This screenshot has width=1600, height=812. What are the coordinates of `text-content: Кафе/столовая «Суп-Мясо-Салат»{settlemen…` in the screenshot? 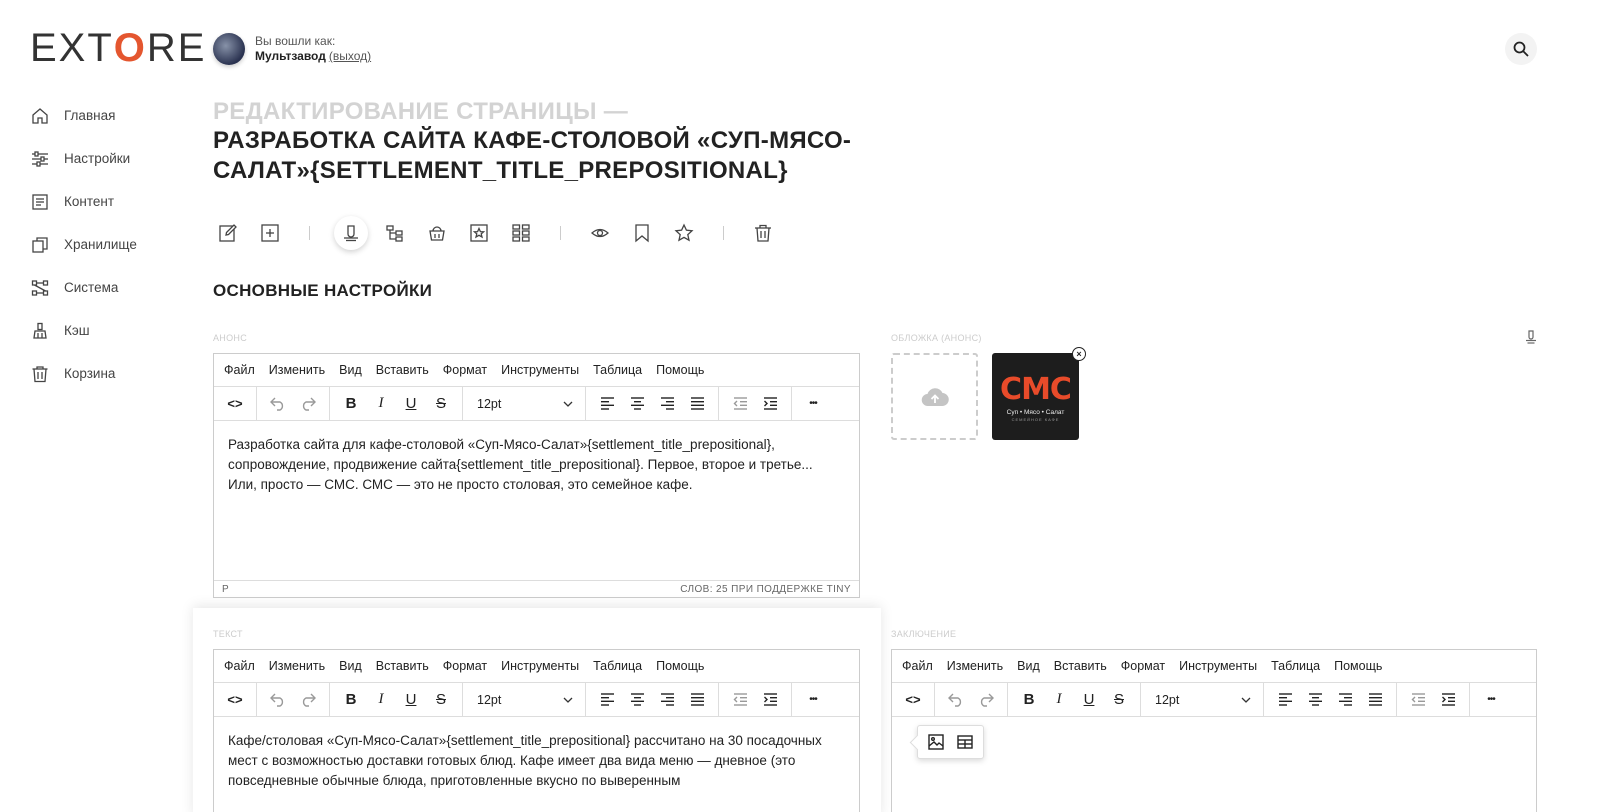 It's located at (536, 761).